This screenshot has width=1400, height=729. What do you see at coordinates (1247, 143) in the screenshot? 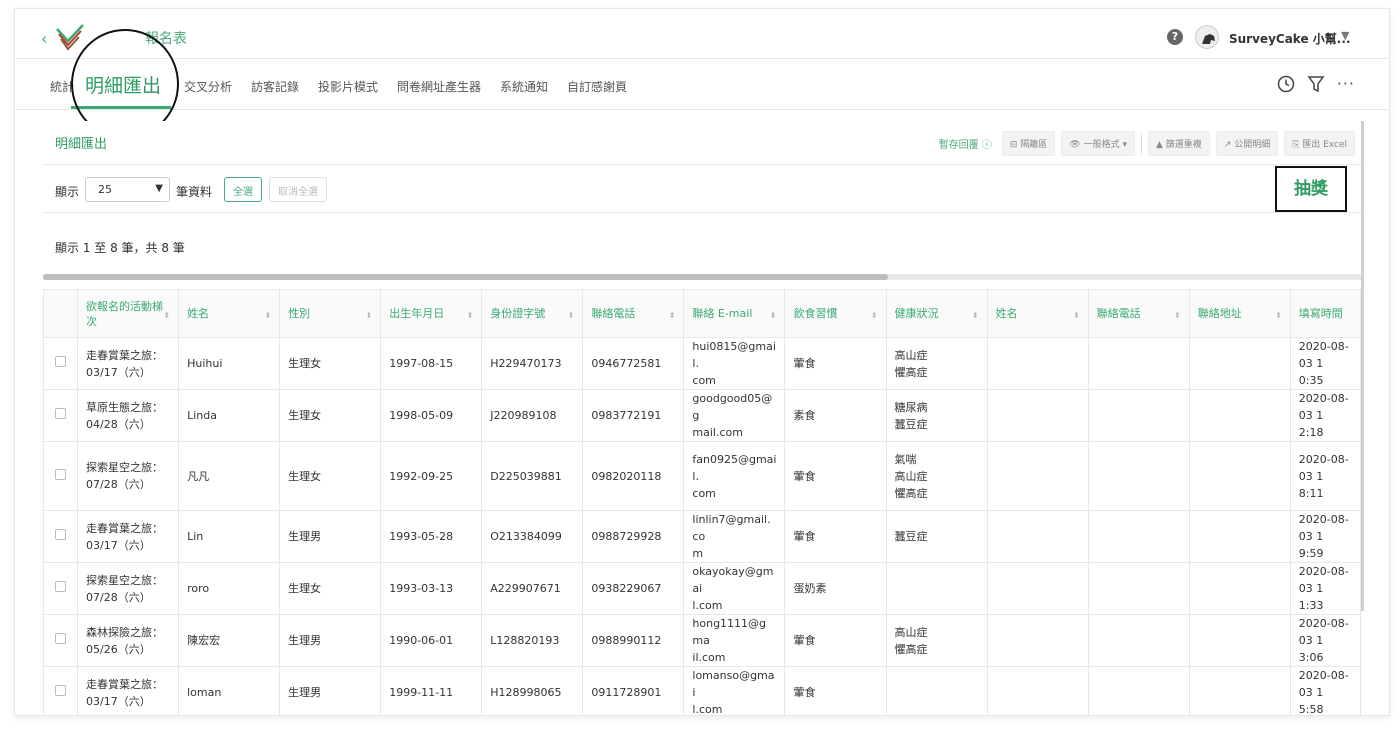
I see `public-detail-button: ↗ 公開明細` at bounding box center [1247, 143].